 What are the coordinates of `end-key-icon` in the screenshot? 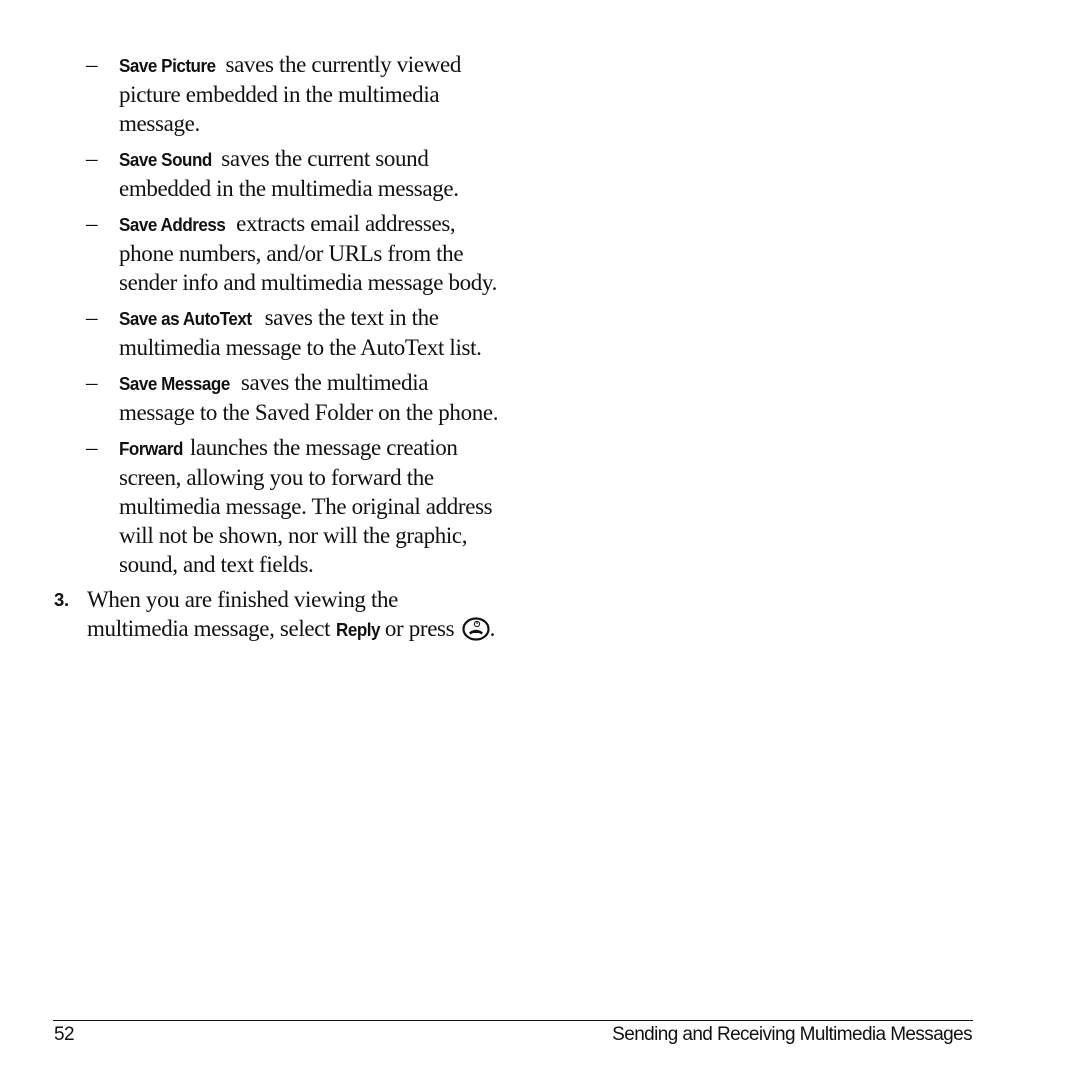 It's located at (476, 629).